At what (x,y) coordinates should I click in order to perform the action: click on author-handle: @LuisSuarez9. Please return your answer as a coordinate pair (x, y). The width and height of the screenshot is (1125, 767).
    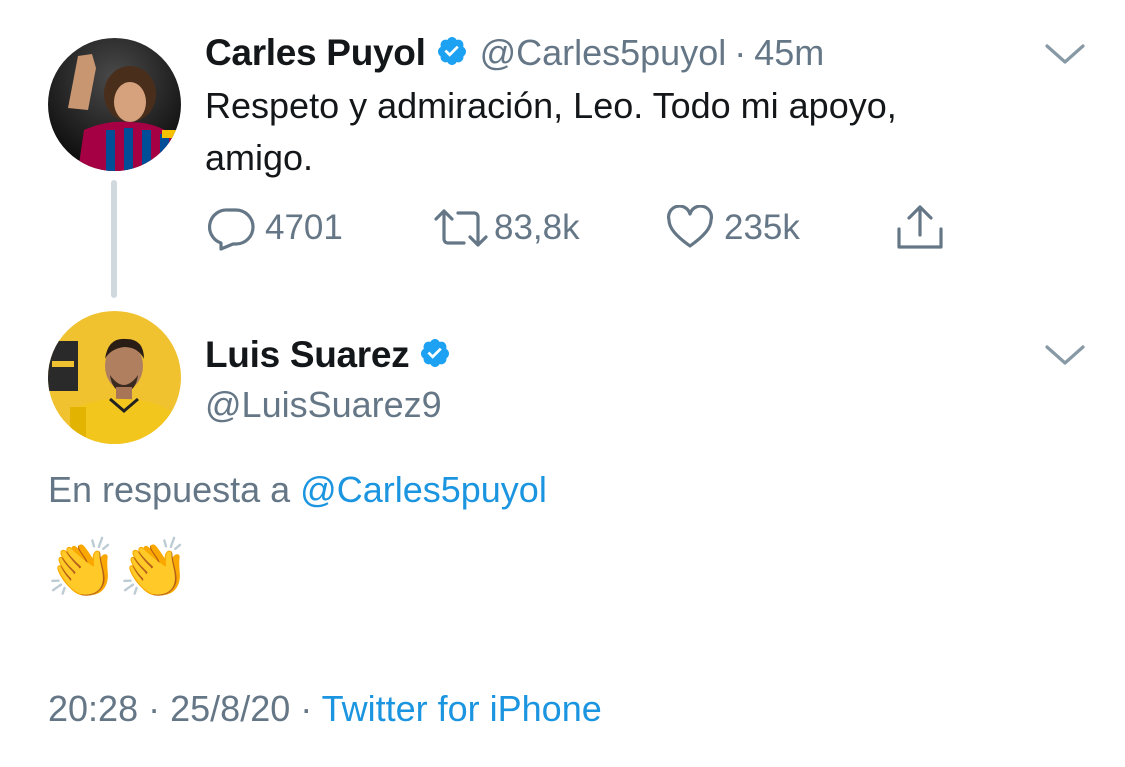
    Looking at the image, I should click on (323, 405).